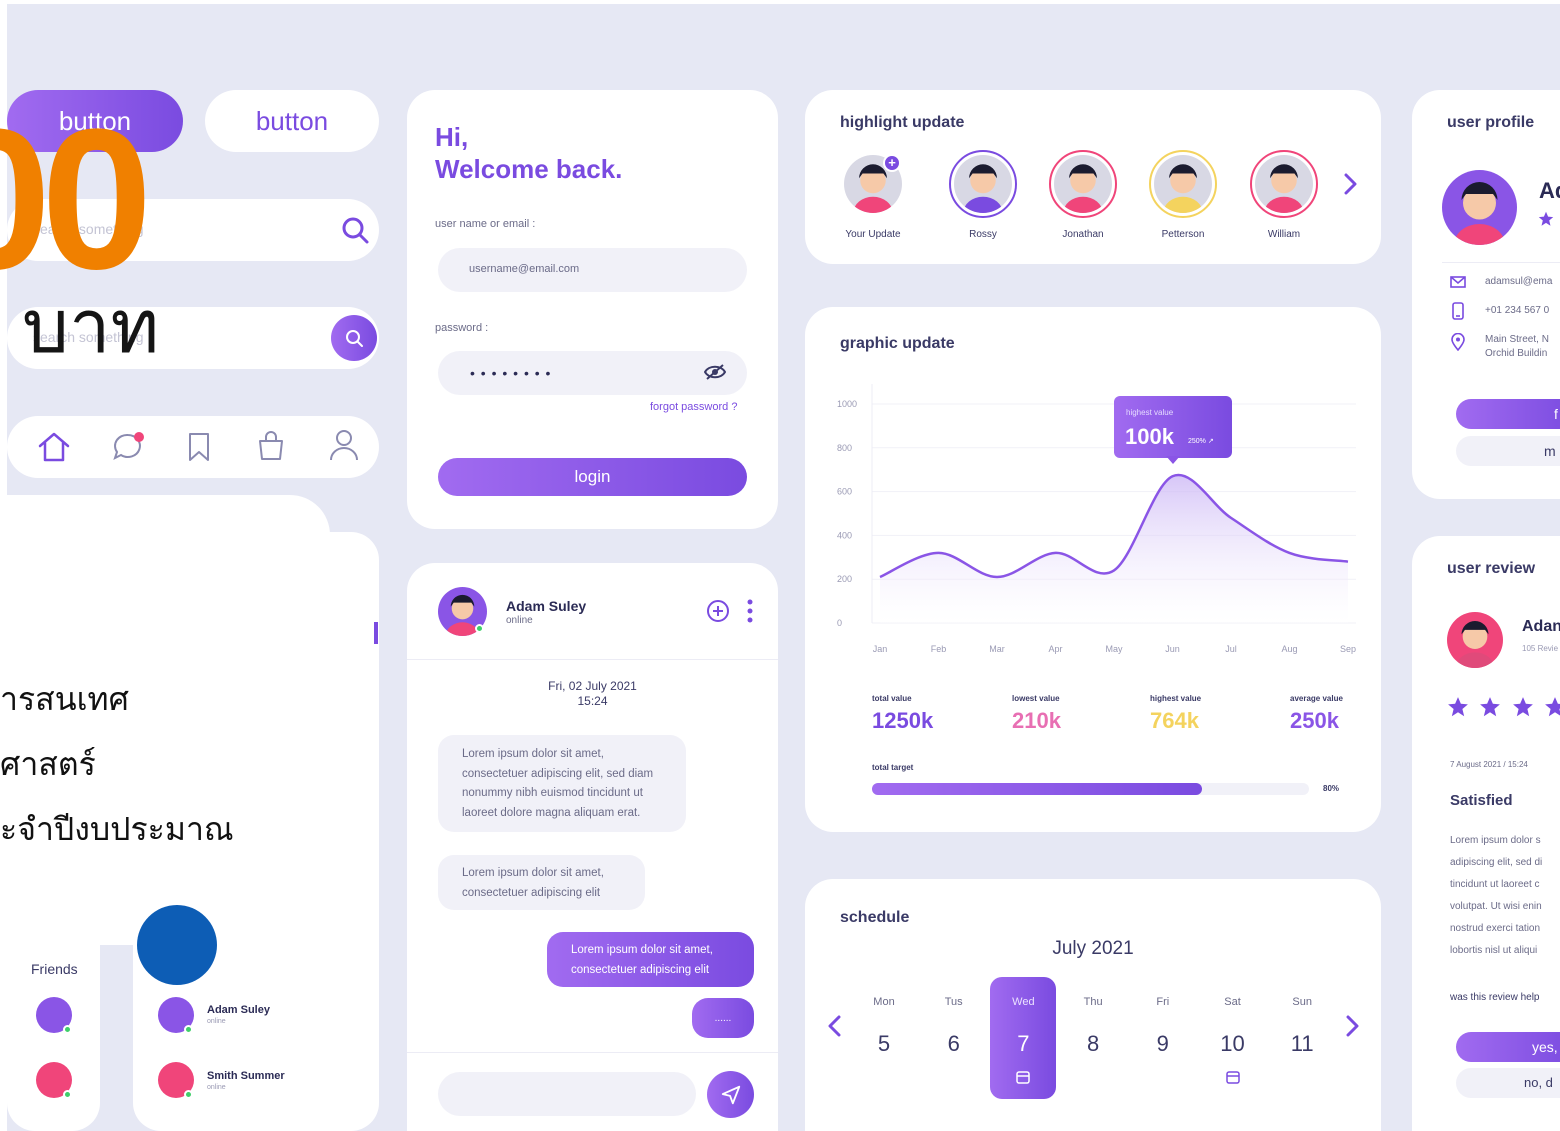 This screenshot has width=1560, height=1131. What do you see at coordinates (344, 447) in the screenshot?
I see `user-icon` at bounding box center [344, 447].